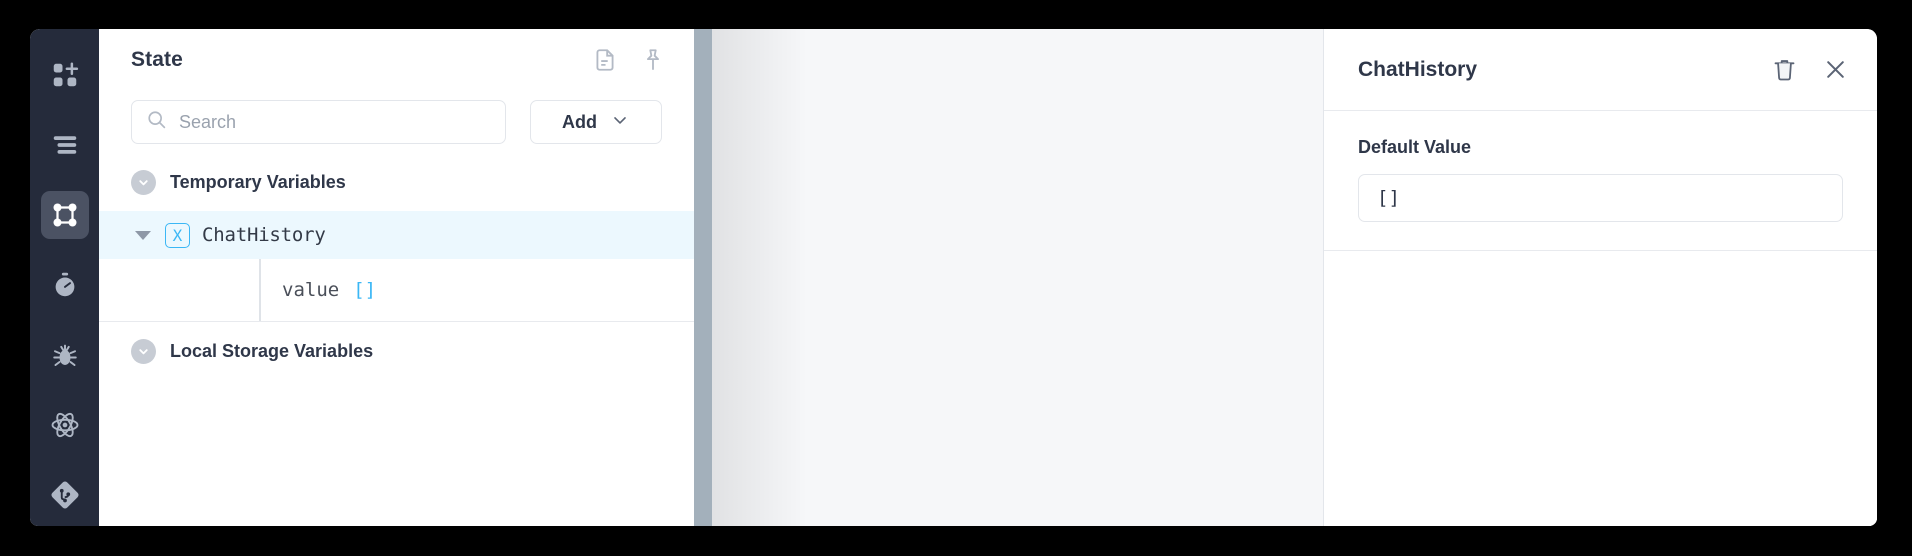 Image resolution: width=1912 pixels, height=556 pixels. I want to click on bug-icon, so click(65, 355).